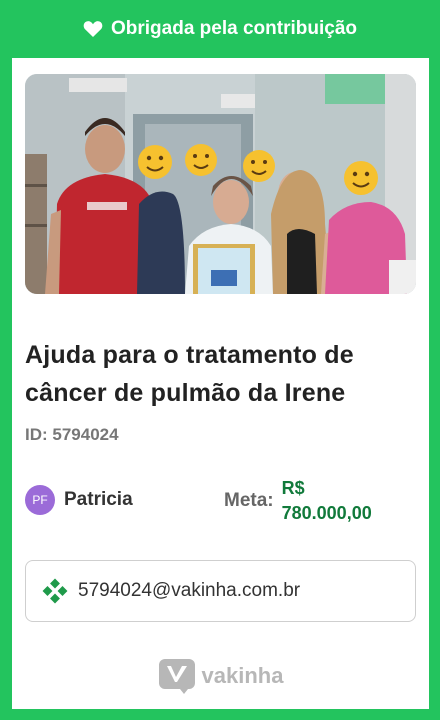  What do you see at coordinates (249, 500) in the screenshot?
I see `goal-label: Meta:` at bounding box center [249, 500].